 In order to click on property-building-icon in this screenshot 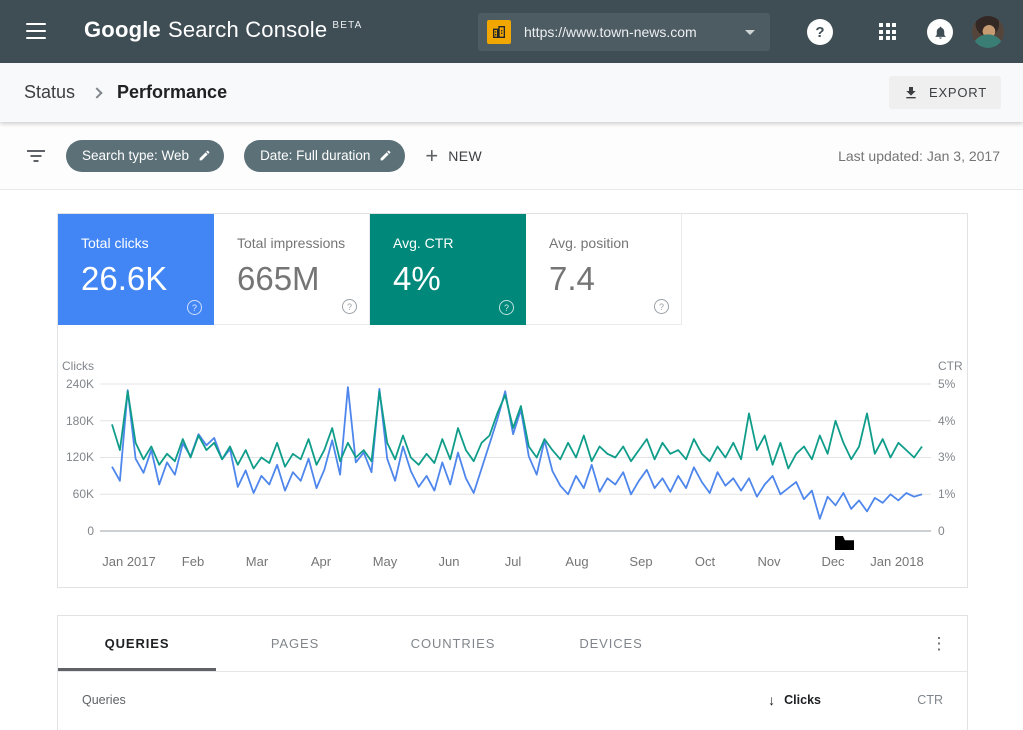, I will do `click(499, 32)`.